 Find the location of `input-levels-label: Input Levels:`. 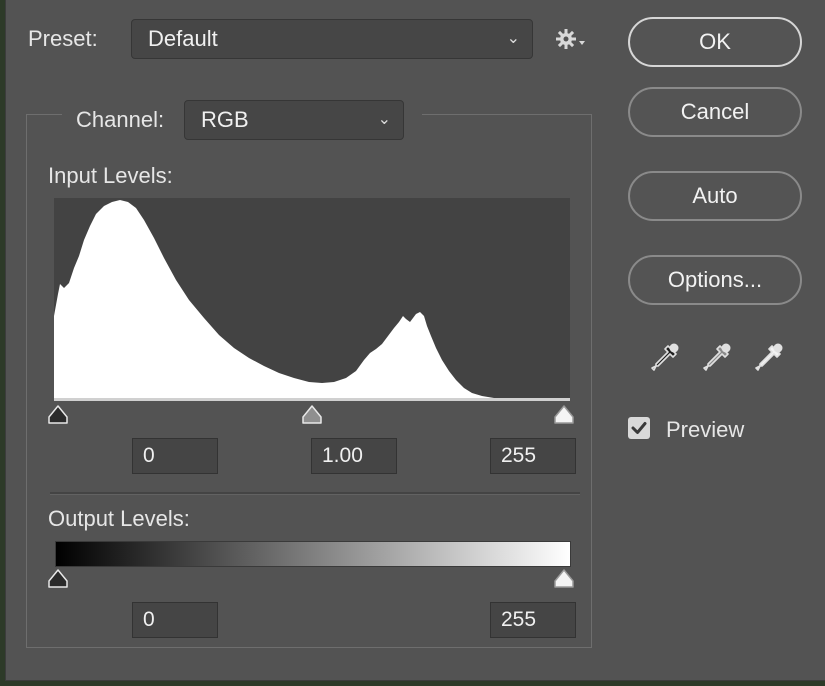

input-levels-label: Input Levels: is located at coordinates (110, 175).